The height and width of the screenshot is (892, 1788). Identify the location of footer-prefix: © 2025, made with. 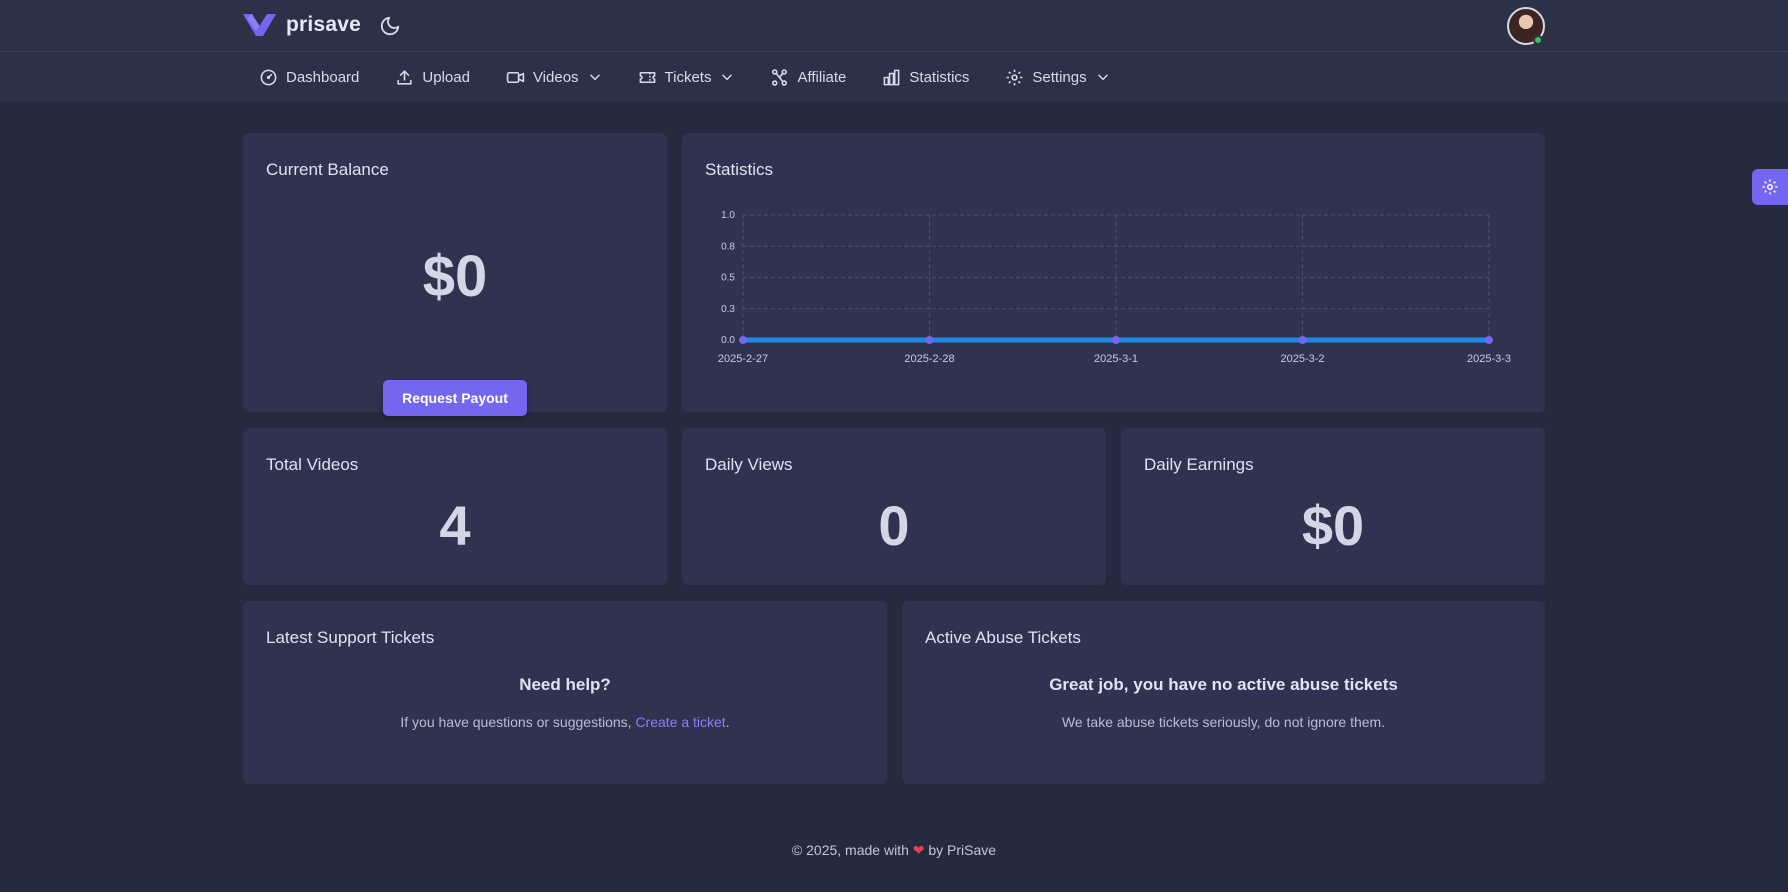
(852, 850).